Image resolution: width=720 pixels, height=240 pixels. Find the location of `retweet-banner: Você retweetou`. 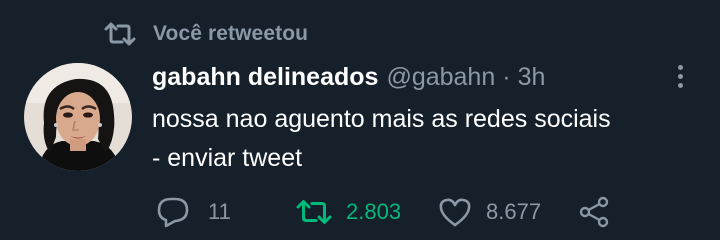

retweet-banner: Você retweetou is located at coordinates (206, 34).